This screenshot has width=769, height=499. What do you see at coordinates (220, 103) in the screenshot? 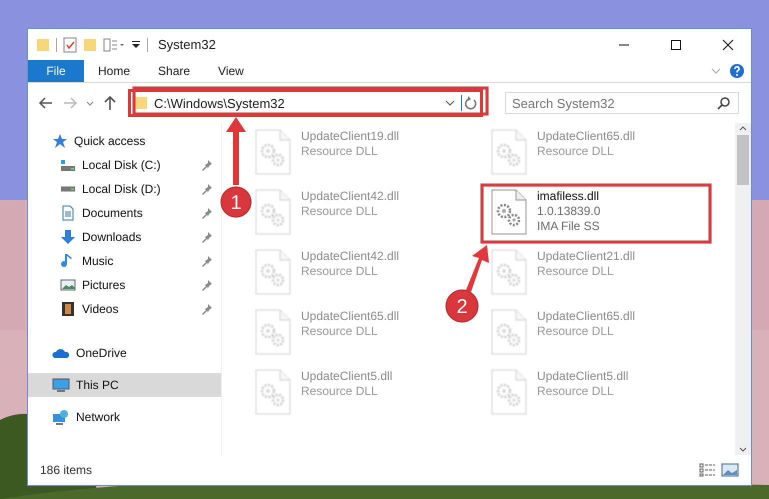
I see `address-path: C:\Windows\System32` at bounding box center [220, 103].